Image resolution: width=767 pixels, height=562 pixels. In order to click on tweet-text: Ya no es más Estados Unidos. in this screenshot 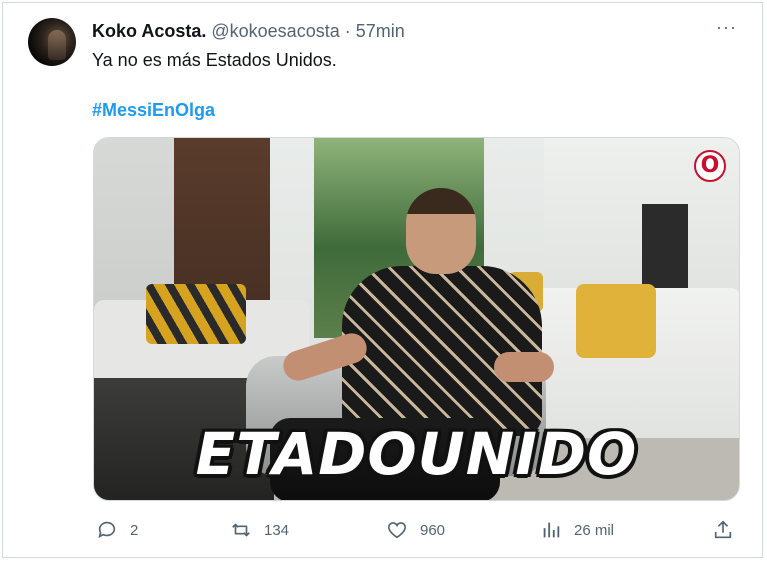, I will do `click(214, 60)`.